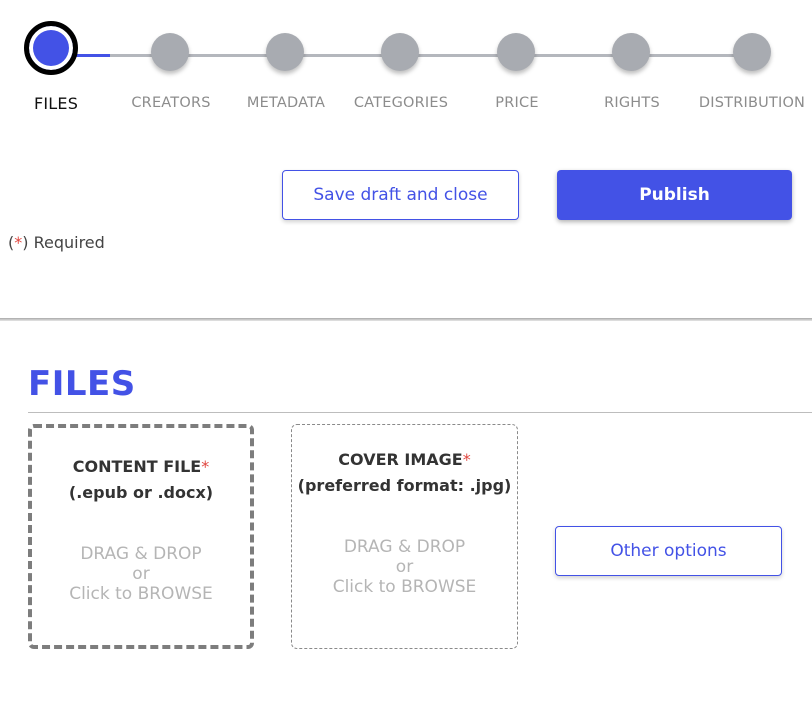 This screenshot has width=812, height=726. Describe the element at coordinates (82, 384) in the screenshot. I see `section-title: FILES` at that location.